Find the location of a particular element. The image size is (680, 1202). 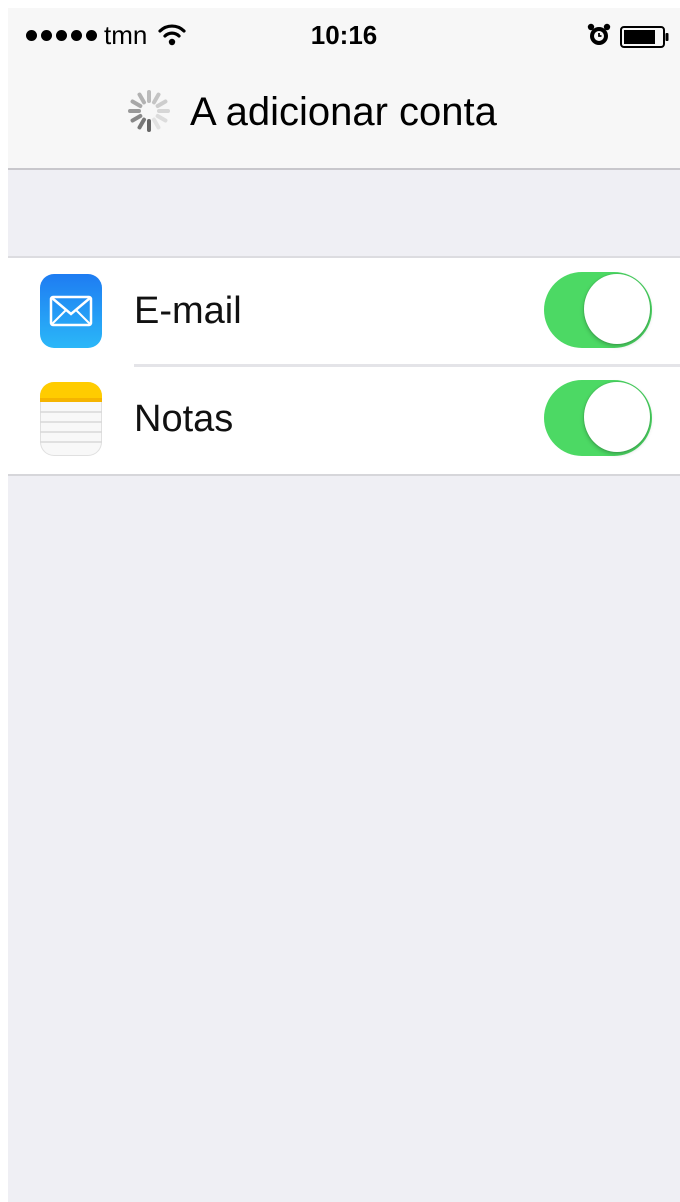

email-toggle is located at coordinates (598, 310).